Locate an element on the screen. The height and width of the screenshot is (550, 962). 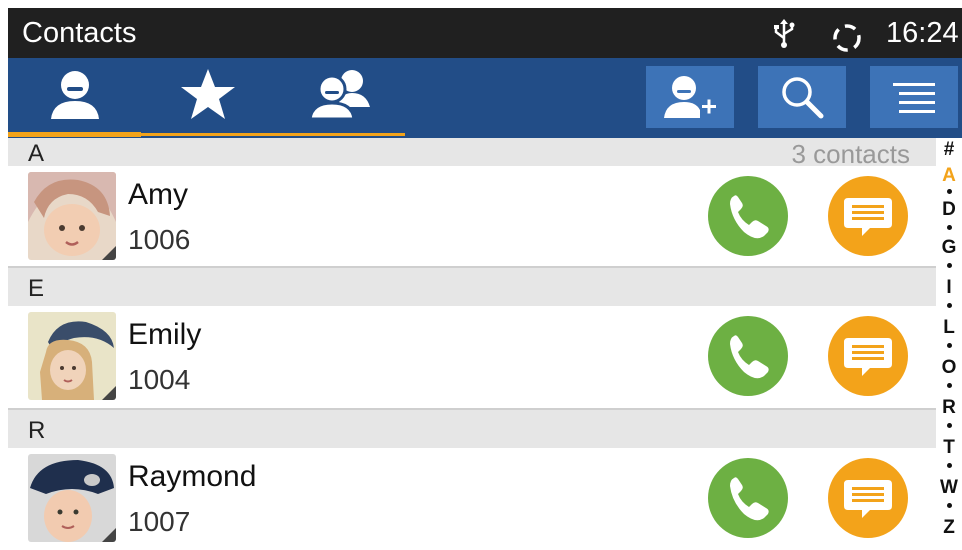
group-icon is located at coordinates (338, 95).